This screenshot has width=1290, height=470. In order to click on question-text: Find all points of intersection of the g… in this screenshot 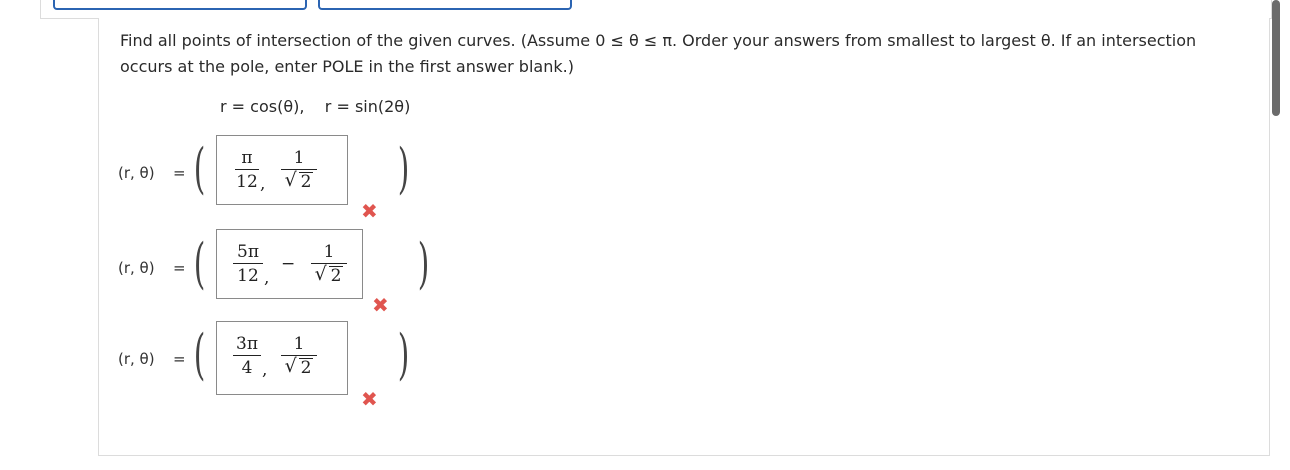, I will do `click(658, 53)`.